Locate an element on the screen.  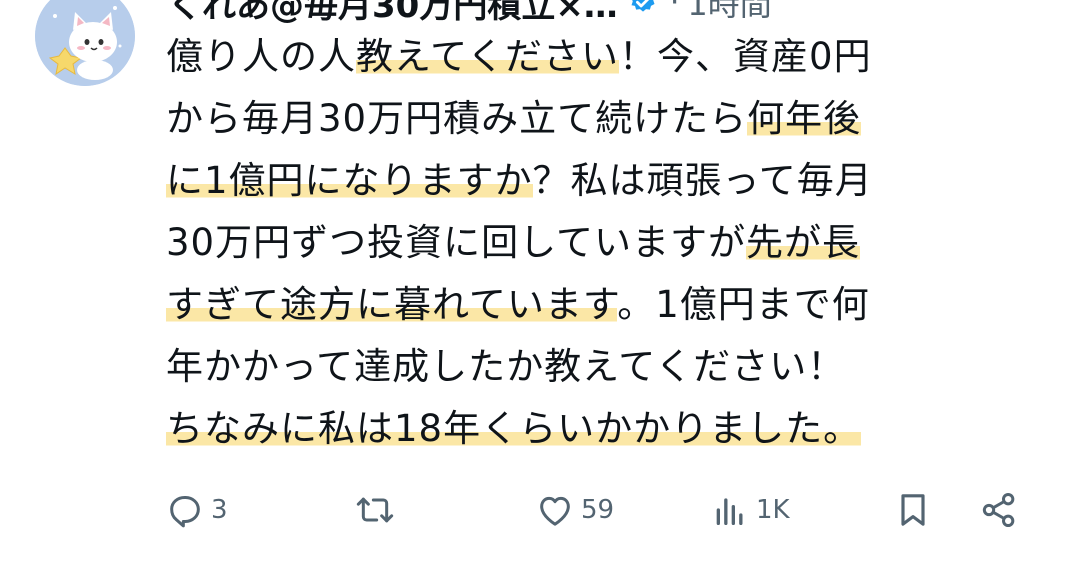
repost-button is located at coordinates (378, 510).